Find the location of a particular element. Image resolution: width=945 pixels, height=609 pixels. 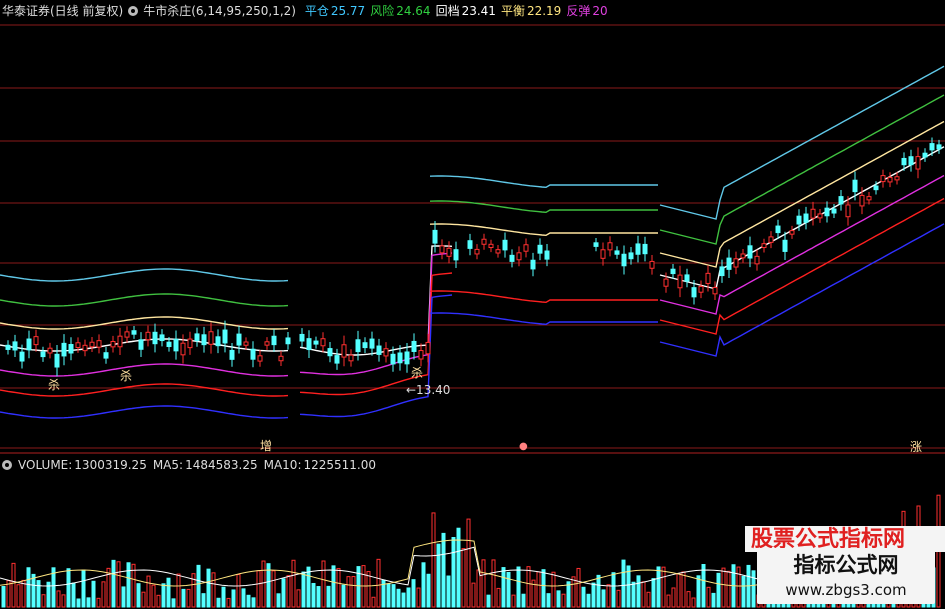

band-cream is located at coordinates (543, 230).